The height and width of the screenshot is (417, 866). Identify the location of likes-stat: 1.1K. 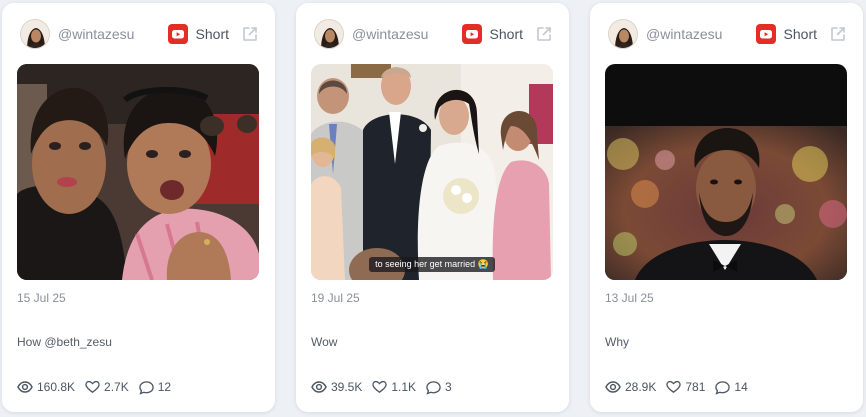
(394, 387).